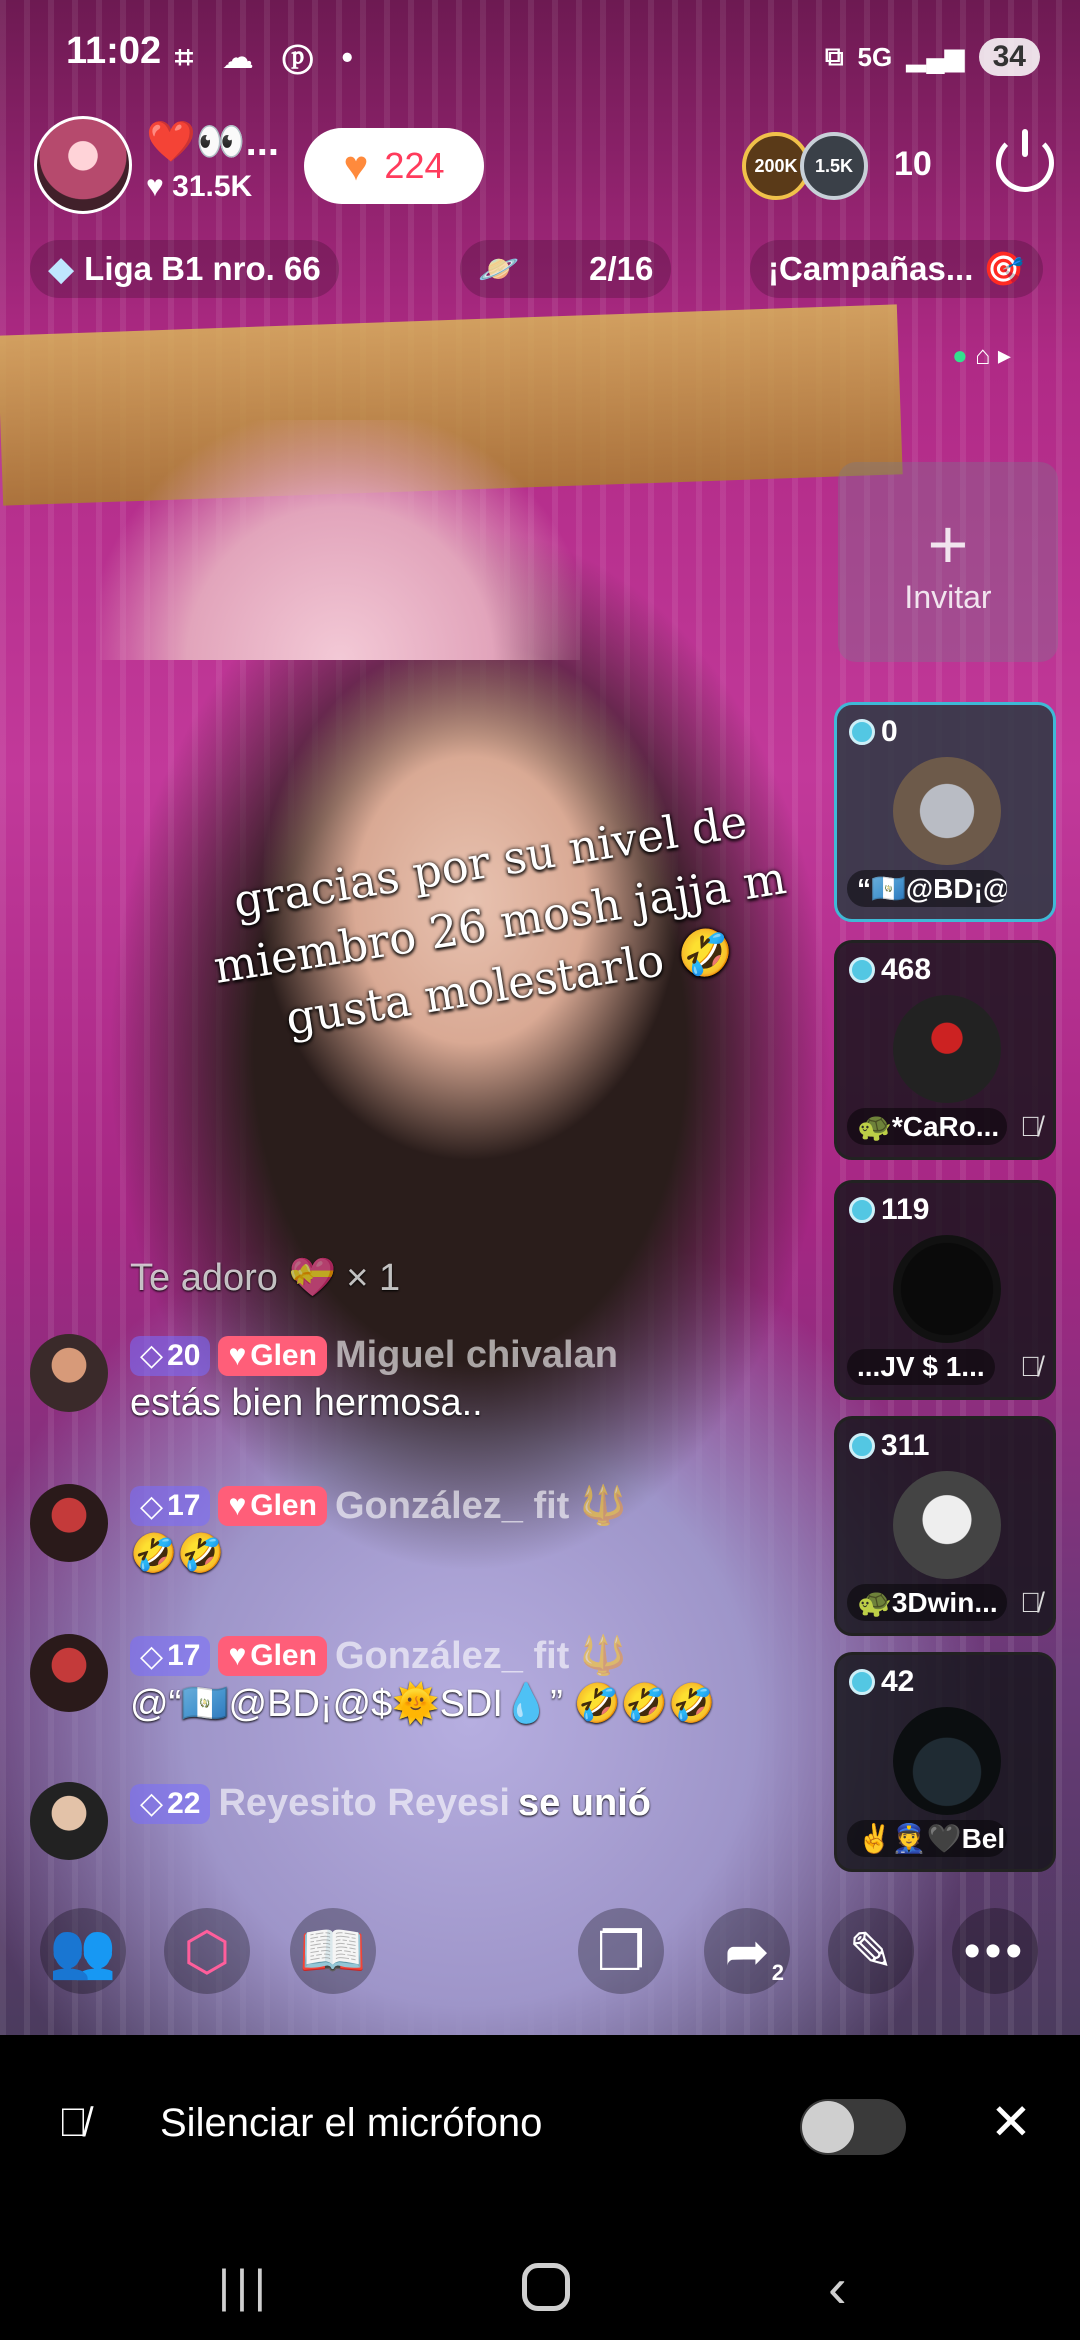 Image resolution: width=1080 pixels, height=2340 pixels. Describe the element at coordinates (73, 2123) in the screenshot. I see `mic-off-icon: 🎙̸` at that location.